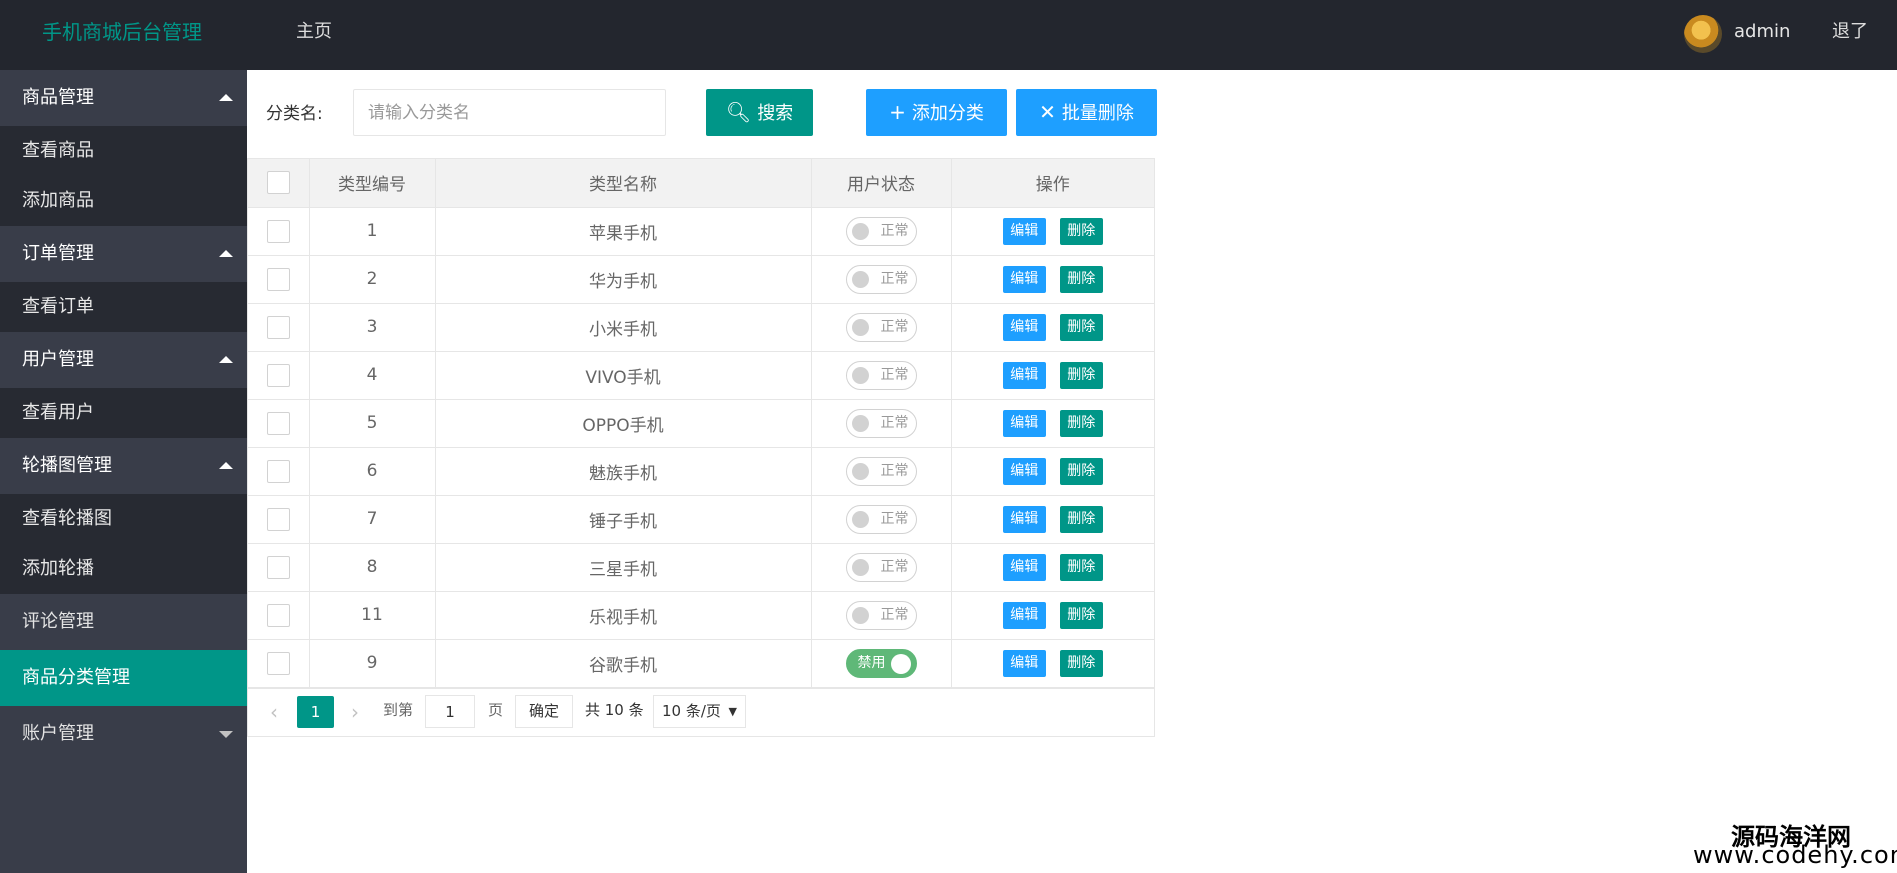 The height and width of the screenshot is (873, 1897). Describe the element at coordinates (1850, 32) in the screenshot. I see `logout-link: 退了` at that location.